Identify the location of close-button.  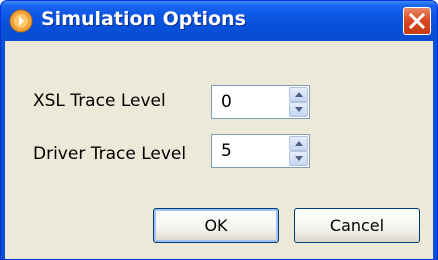
(417, 21).